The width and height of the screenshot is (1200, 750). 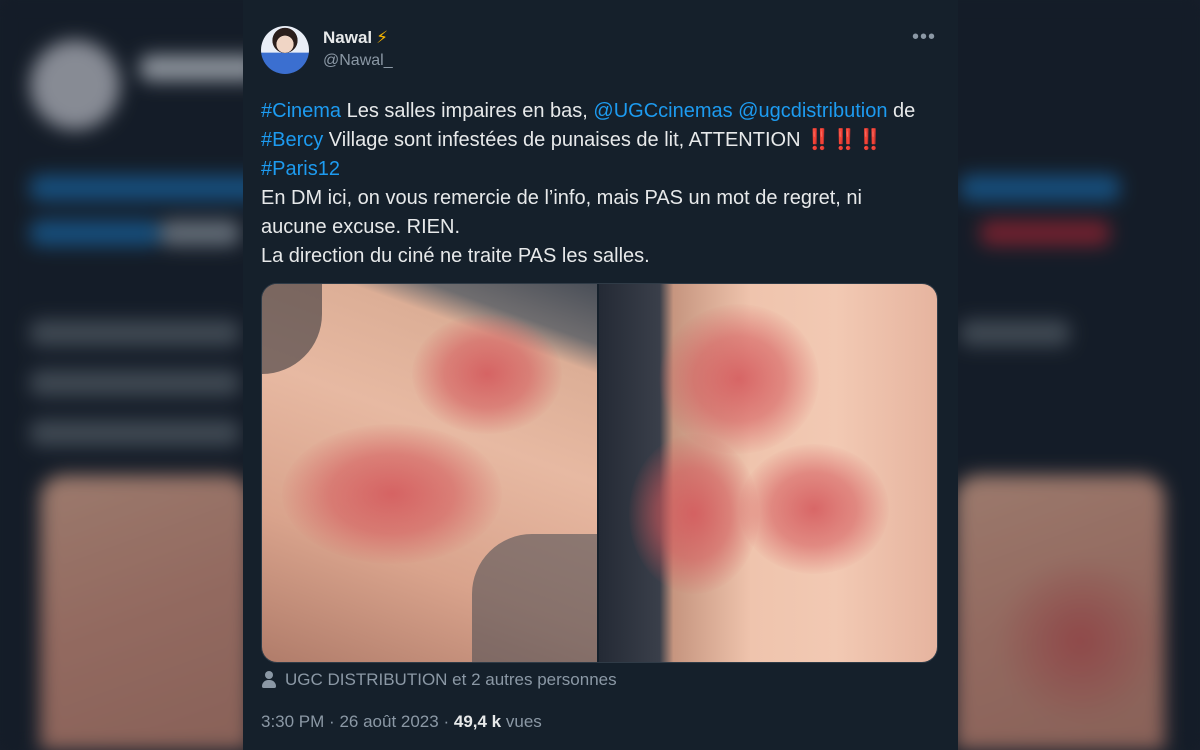 I want to click on hashtag-link: #Cinema, so click(x=301, y=111).